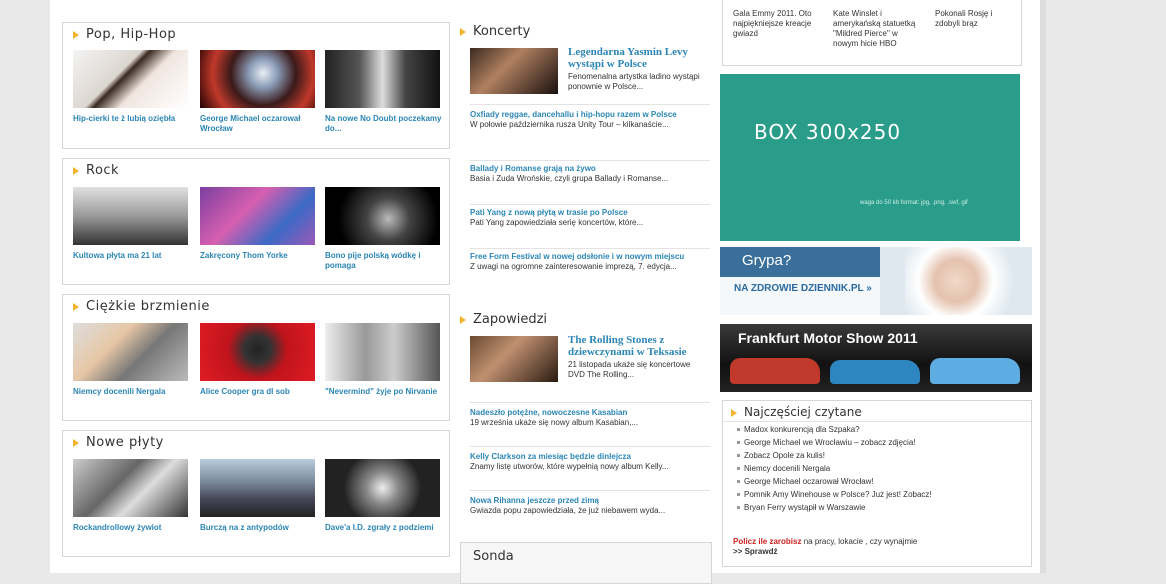 This screenshot has height=584, width=1166. What do you see at coordinates (132, 528) in the screenshot?
I see `thumb-caption: Rockandrollowy żywiot` at bounding box center [132, 528].